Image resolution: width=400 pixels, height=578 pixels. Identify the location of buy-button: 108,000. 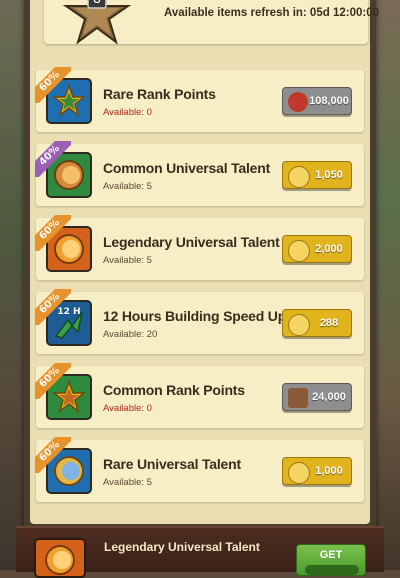
(317, 101).